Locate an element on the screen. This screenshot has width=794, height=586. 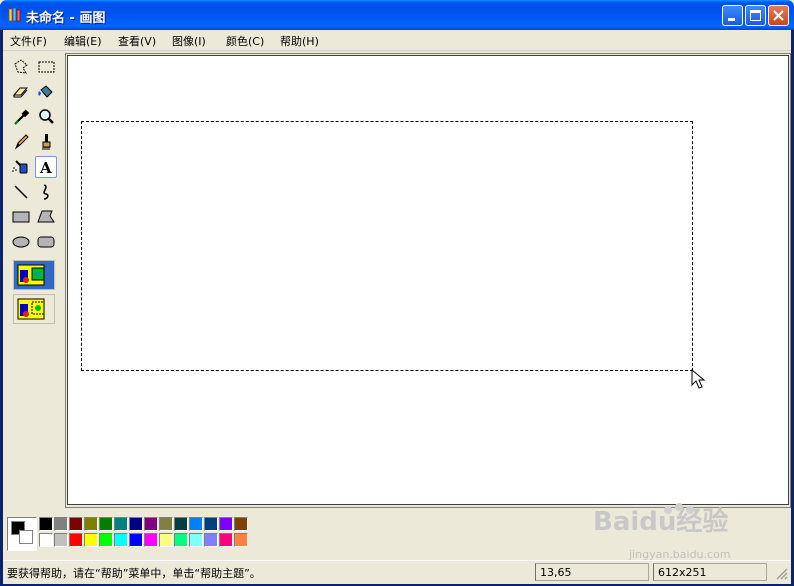
status-help-text: 要获得帮助，请在“帮助”菜单中，单击“帮助主题”。 is located at coordinates (134, 573).